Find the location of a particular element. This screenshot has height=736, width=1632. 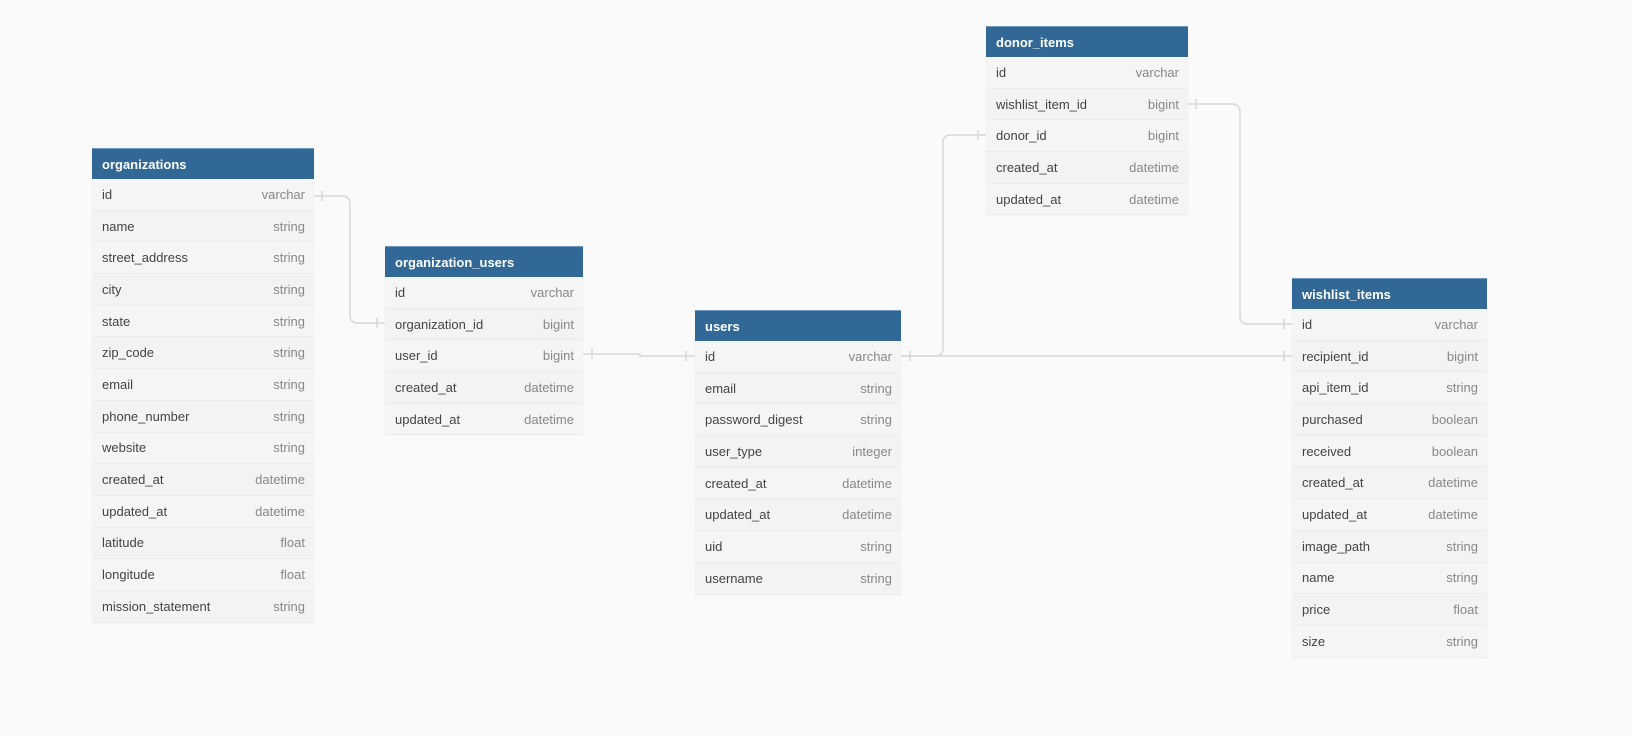

field-row: donor_id bigint is located at coordinates (1087, 136).